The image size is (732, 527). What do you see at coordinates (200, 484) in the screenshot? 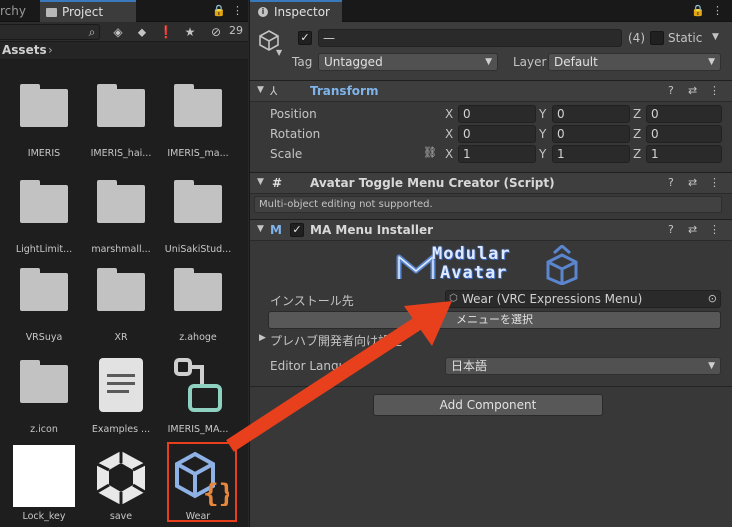
I see `asset-expressions-menu: {} Wear` at bounding box center [200, 484].